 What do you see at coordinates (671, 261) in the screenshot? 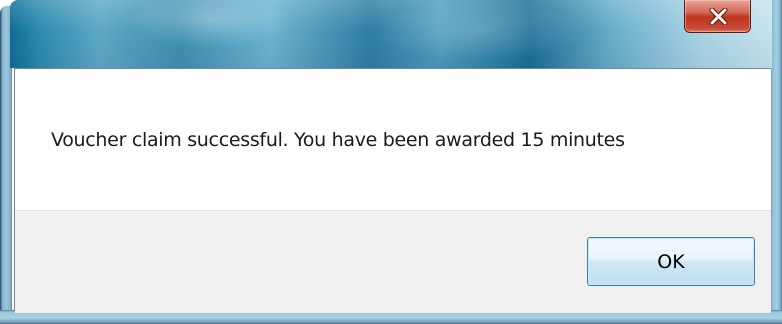
I see `ok-button: OK` at bounding box center [671, 261].